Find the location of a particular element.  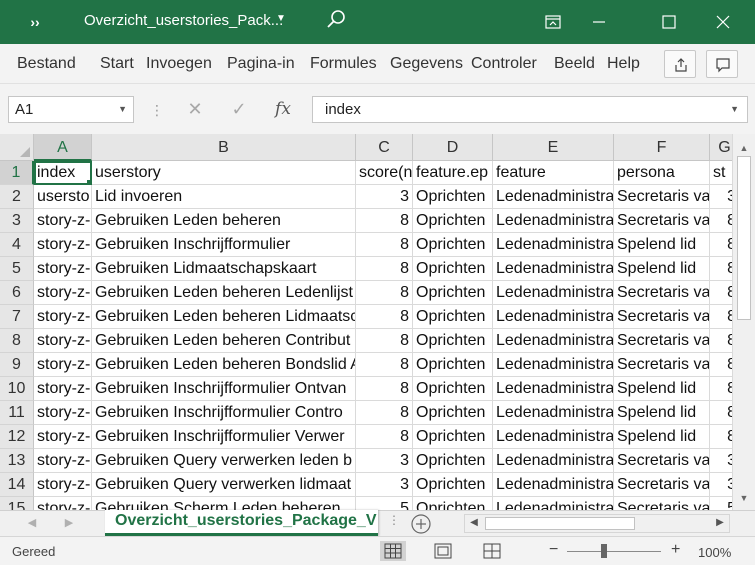

cell-a5: story-z- is located at coordinates (63, 269).